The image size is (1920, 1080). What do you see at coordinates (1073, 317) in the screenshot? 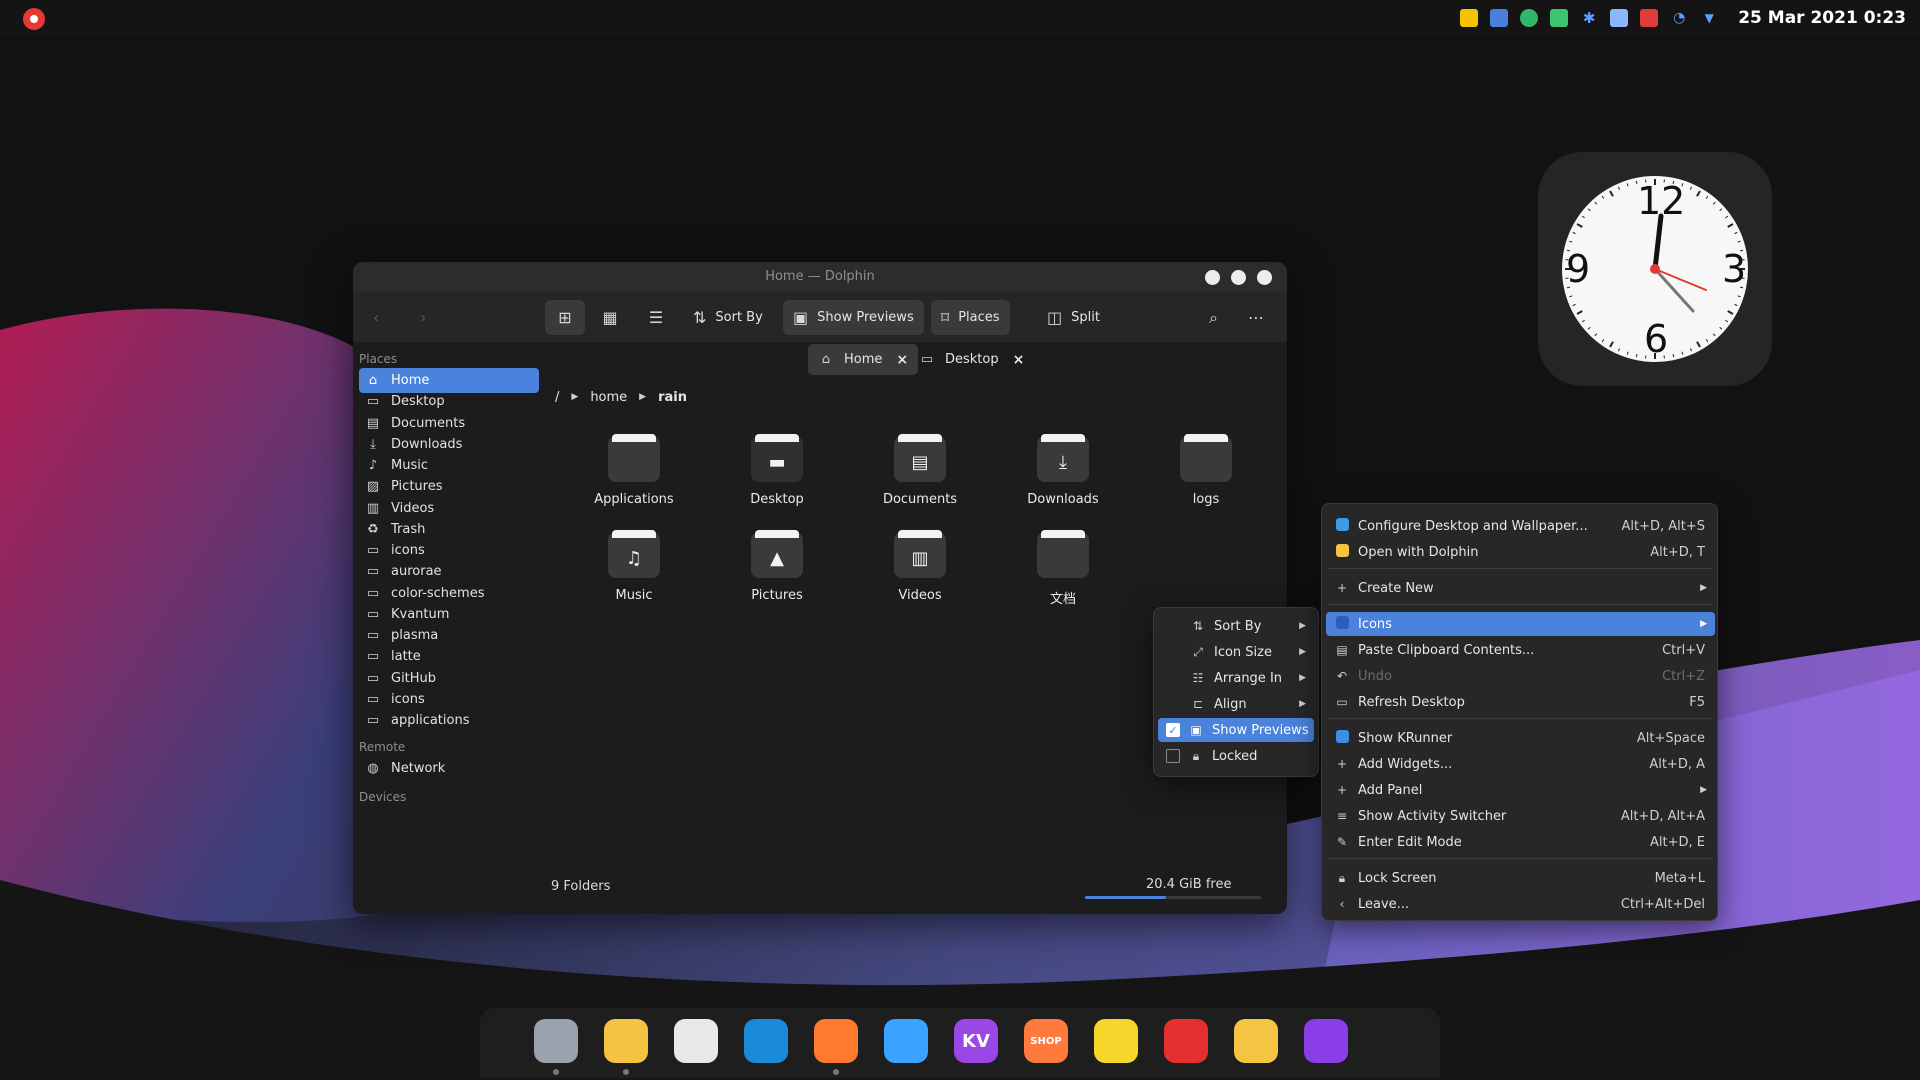
I see `split-button: ◫ Split` at bounding box center [1073, 317].